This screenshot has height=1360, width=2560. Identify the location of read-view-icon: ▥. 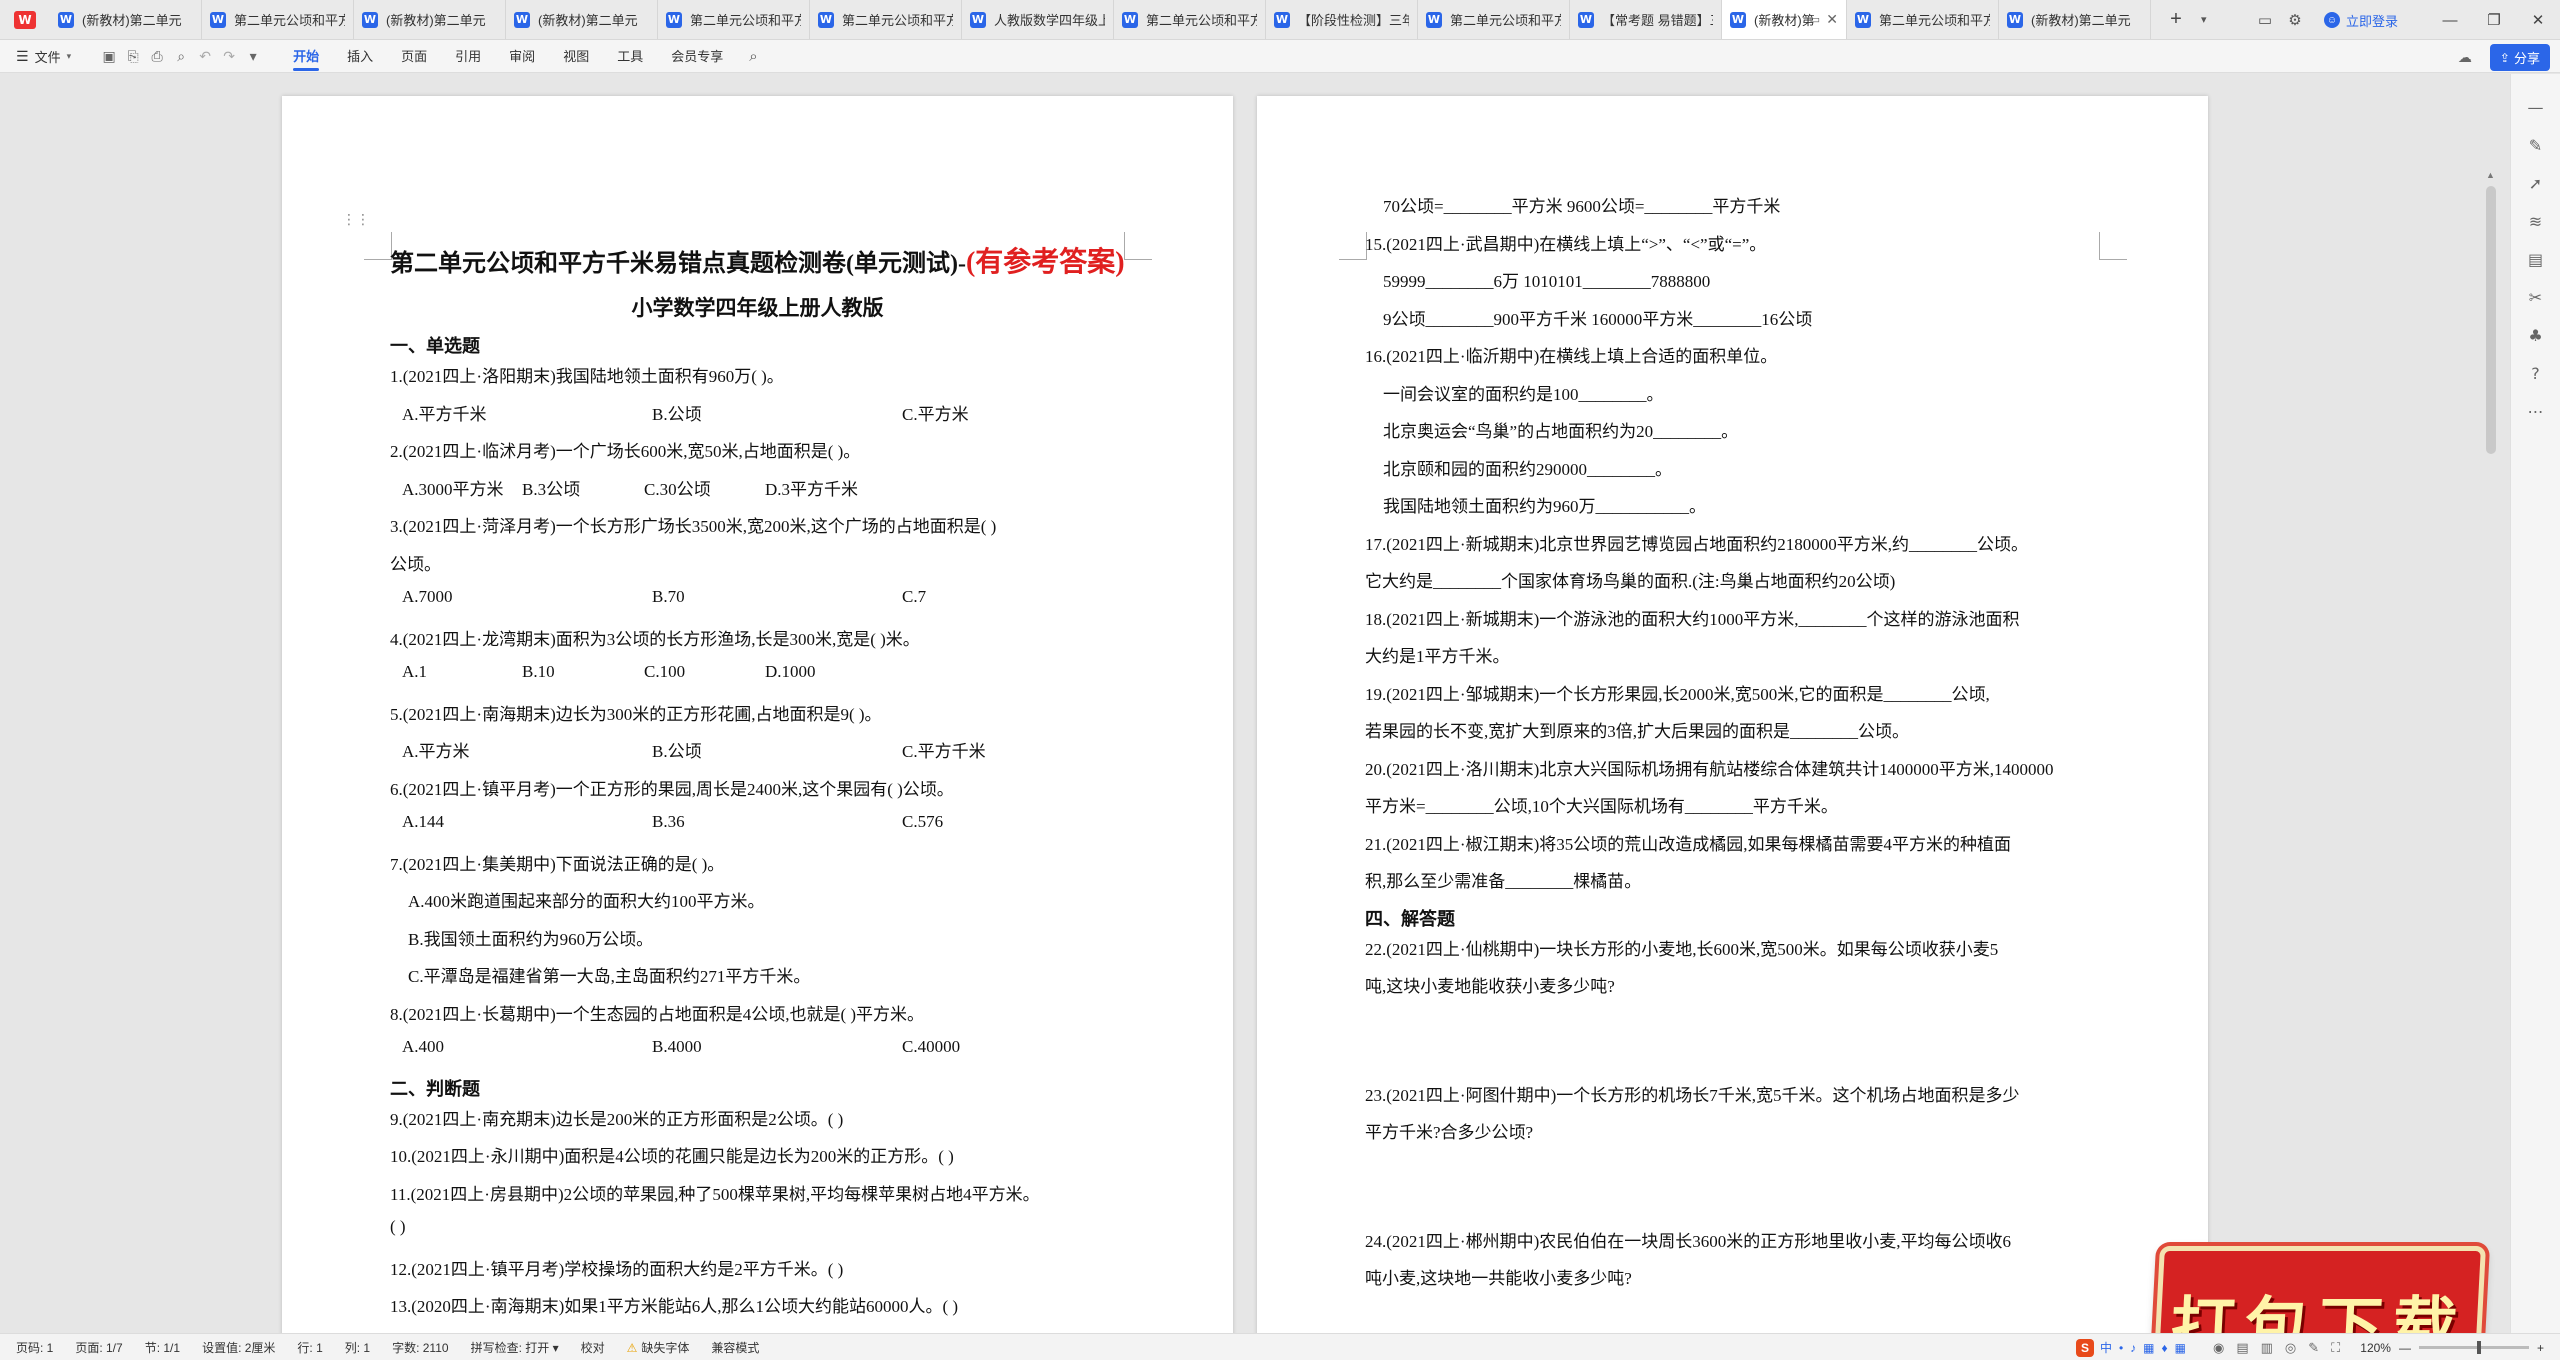
(2267, 1348).